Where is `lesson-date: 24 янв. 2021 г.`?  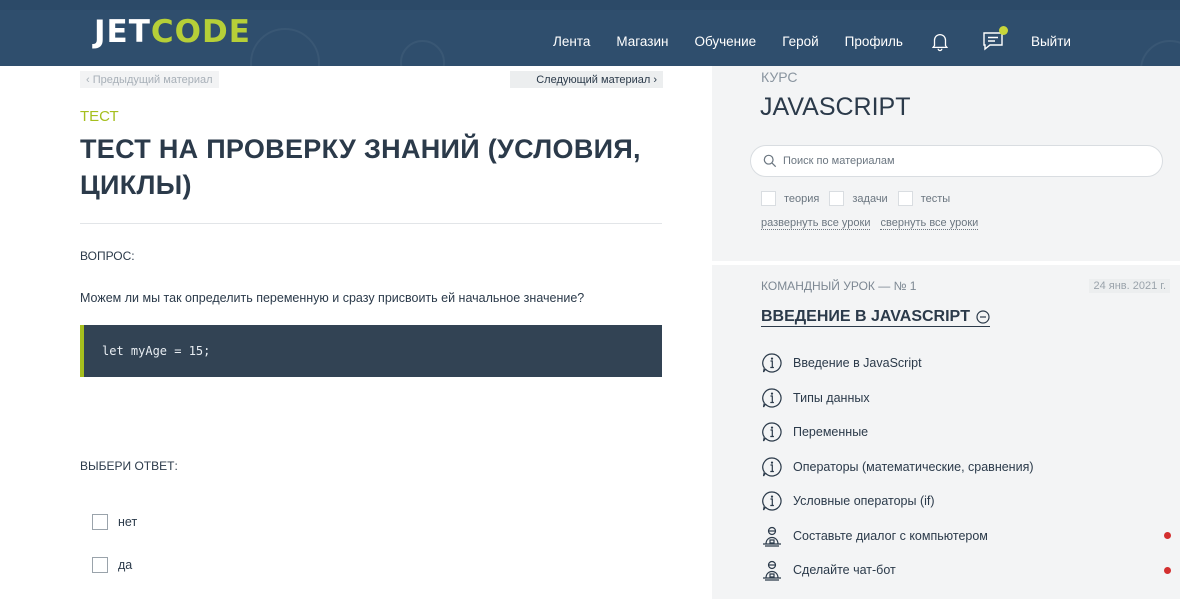 lesson-date: 24 янв. 2021 г. is located at coordinates (1129, 286).